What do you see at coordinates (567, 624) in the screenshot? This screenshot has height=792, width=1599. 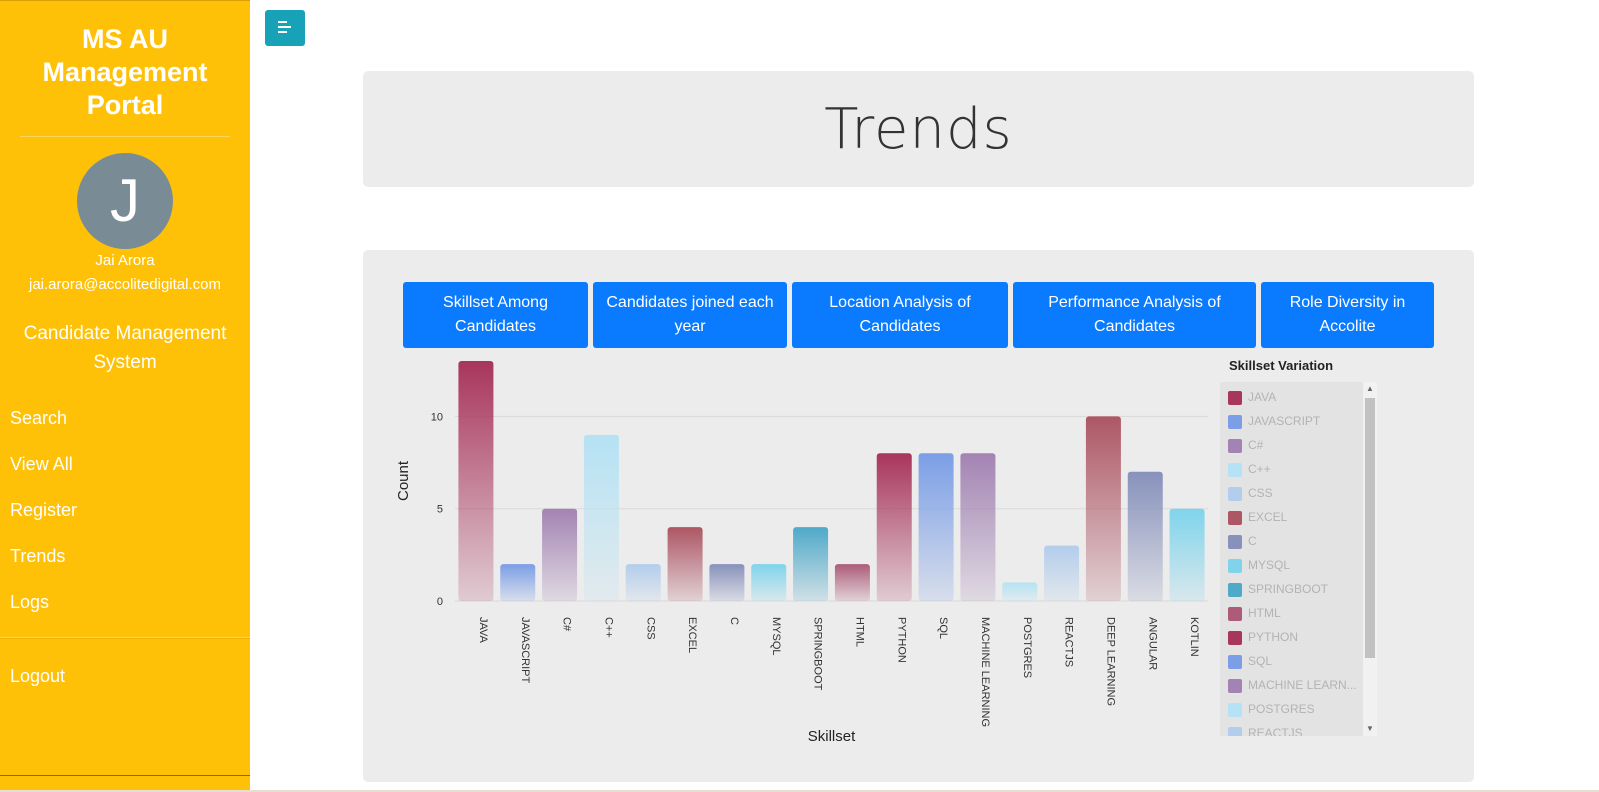 I see `x-tick-label: C#` at bounding box center [567, 624].